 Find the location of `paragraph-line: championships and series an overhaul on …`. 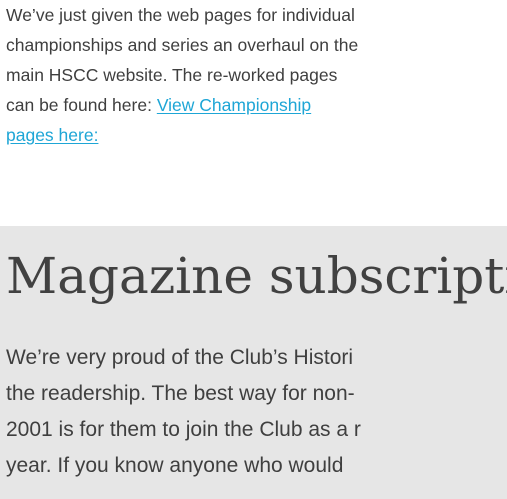

paragraph-line: championships and series an overhaul on … is located at coordinates (182, 45).